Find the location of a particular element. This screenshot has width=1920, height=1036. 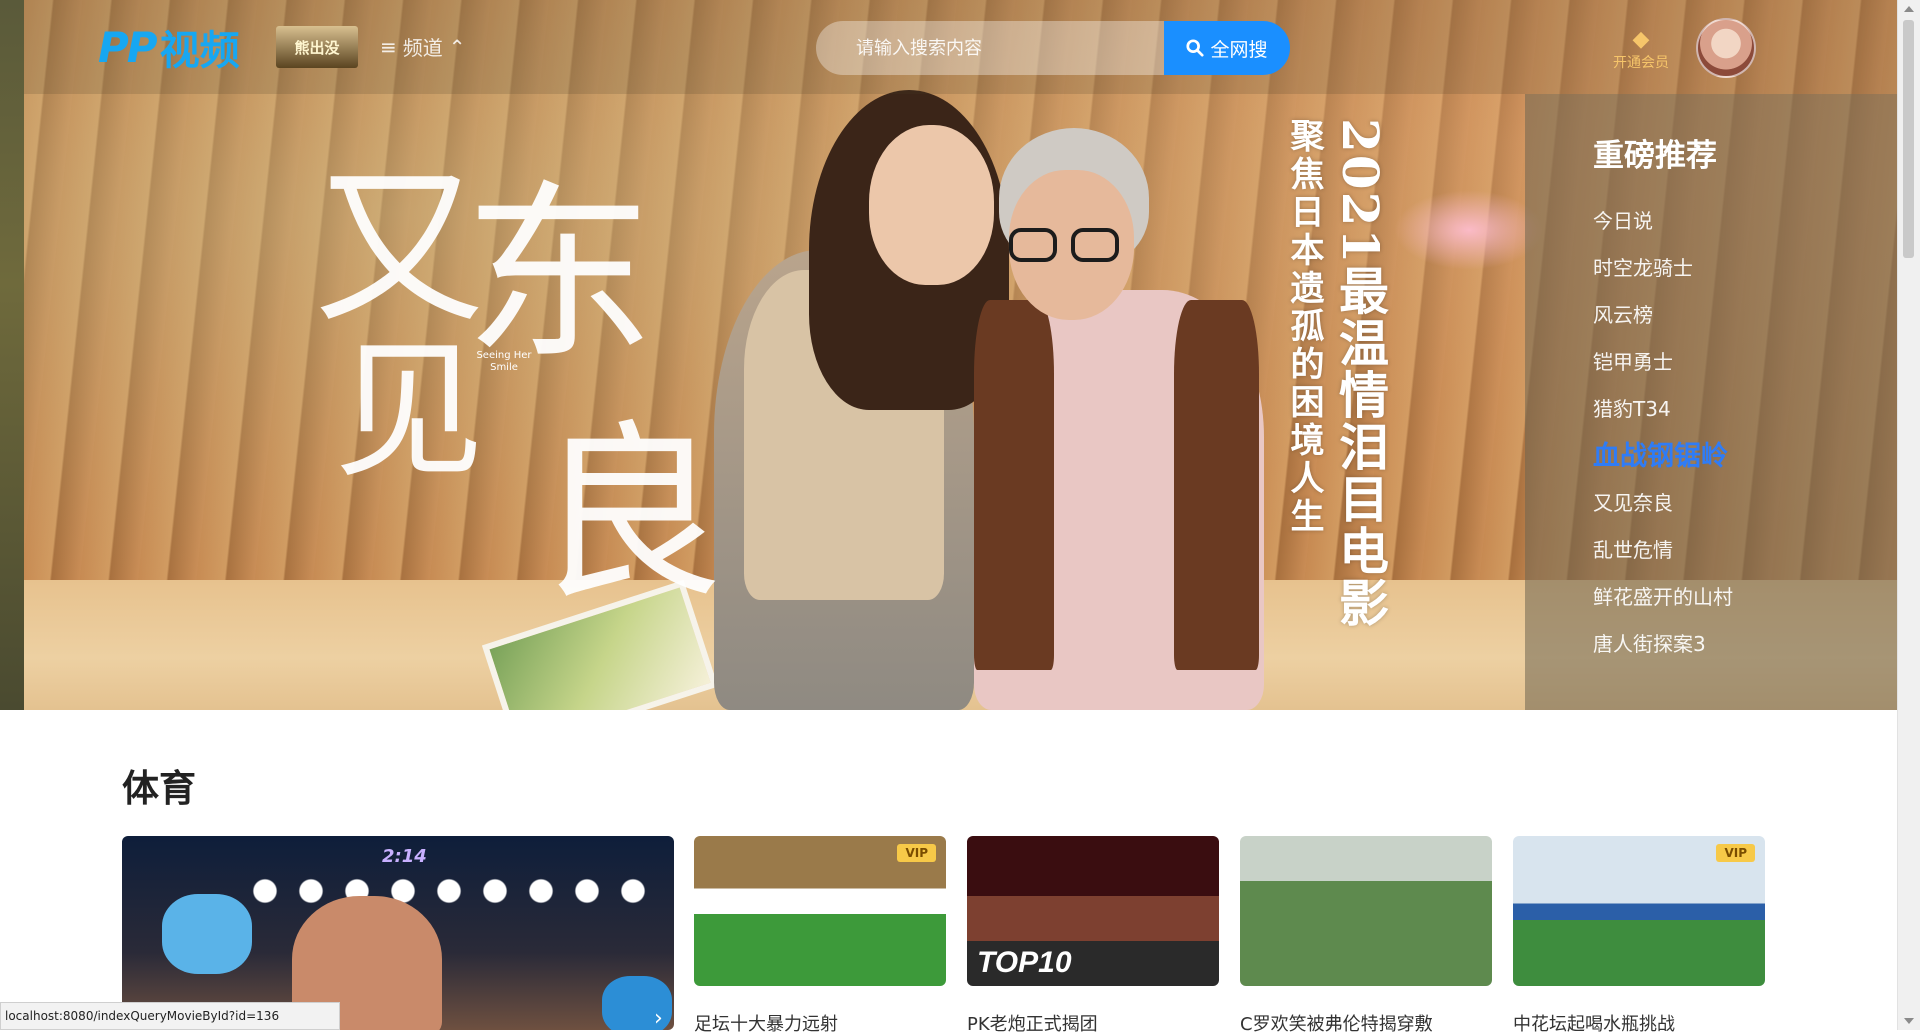

hero-person-elder-vest-right is located at coordinates (1216, 485).